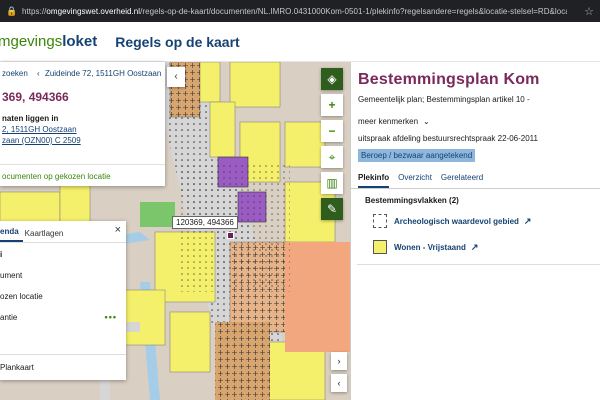  I want to click on close-icon: ×, so click(118, 230).